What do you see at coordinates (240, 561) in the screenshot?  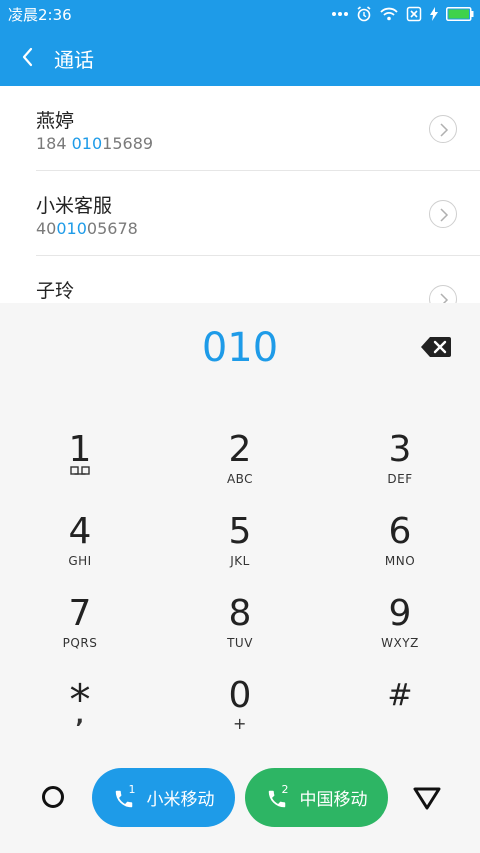 I see `key-letters: JKL` at bounding box center [240, 561].